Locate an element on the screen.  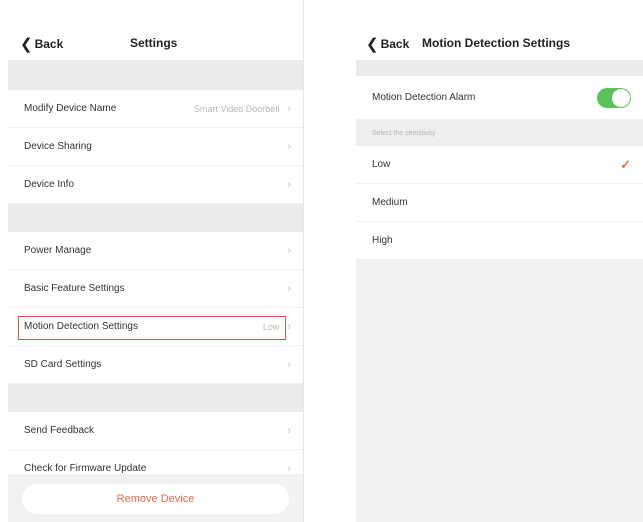
remove-device-button: Remove Device is located at coordinates (155, 499).